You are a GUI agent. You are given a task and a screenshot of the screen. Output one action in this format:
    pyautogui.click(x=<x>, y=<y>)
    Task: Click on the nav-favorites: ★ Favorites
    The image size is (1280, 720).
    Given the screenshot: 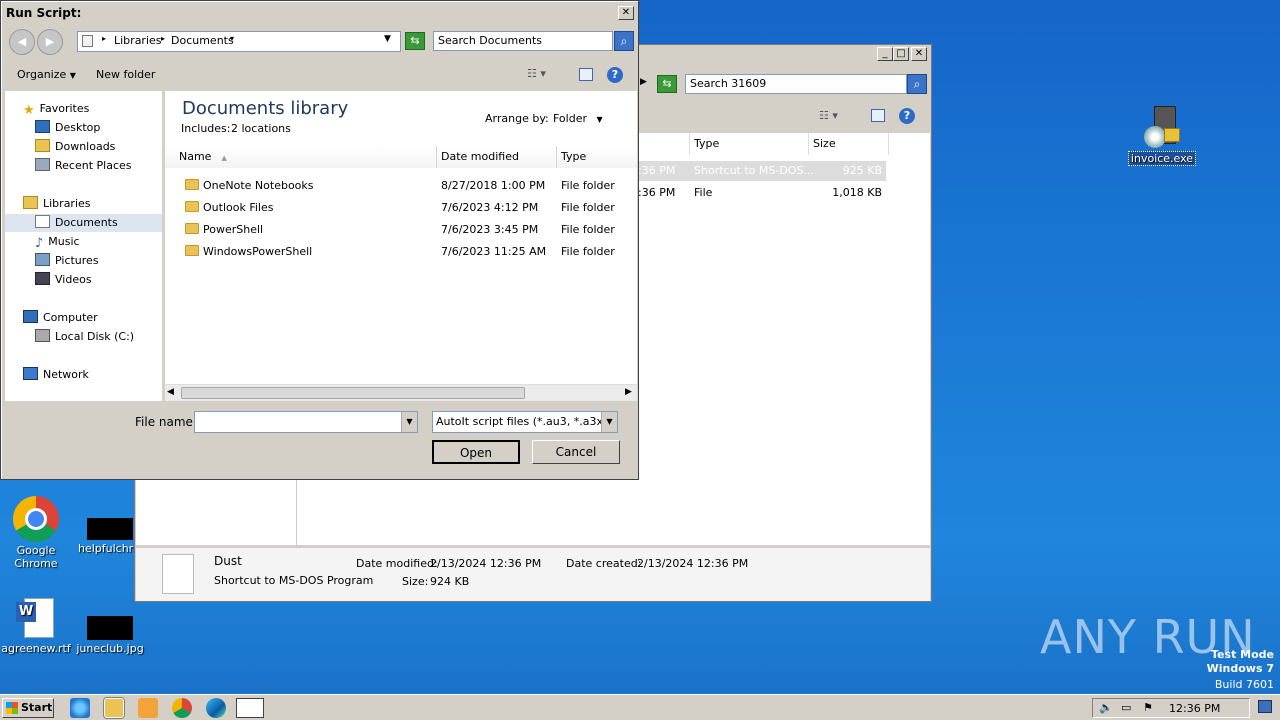 What is the action you would take?
    pyautogui.click(x=56, y=109)
    